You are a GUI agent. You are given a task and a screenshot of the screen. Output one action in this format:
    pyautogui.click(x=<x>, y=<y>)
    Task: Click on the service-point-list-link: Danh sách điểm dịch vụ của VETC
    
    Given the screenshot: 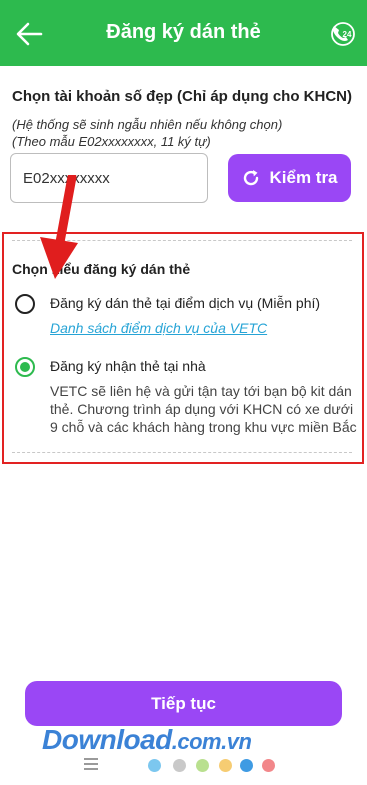 What is the action you would take?
    pyautogui.click(x=158, y=328)
    